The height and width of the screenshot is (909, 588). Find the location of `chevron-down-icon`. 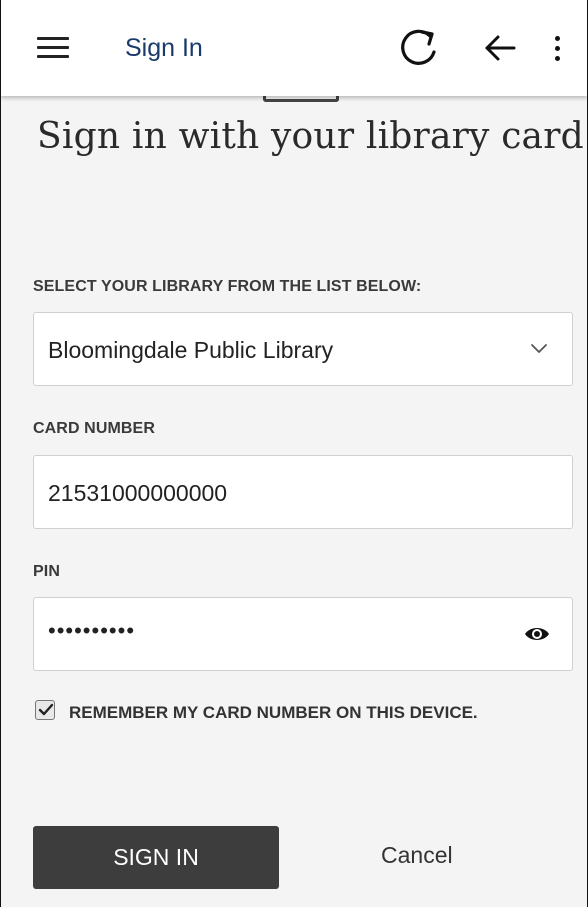

chevron-down-icon is located at coordinates (539, 348).